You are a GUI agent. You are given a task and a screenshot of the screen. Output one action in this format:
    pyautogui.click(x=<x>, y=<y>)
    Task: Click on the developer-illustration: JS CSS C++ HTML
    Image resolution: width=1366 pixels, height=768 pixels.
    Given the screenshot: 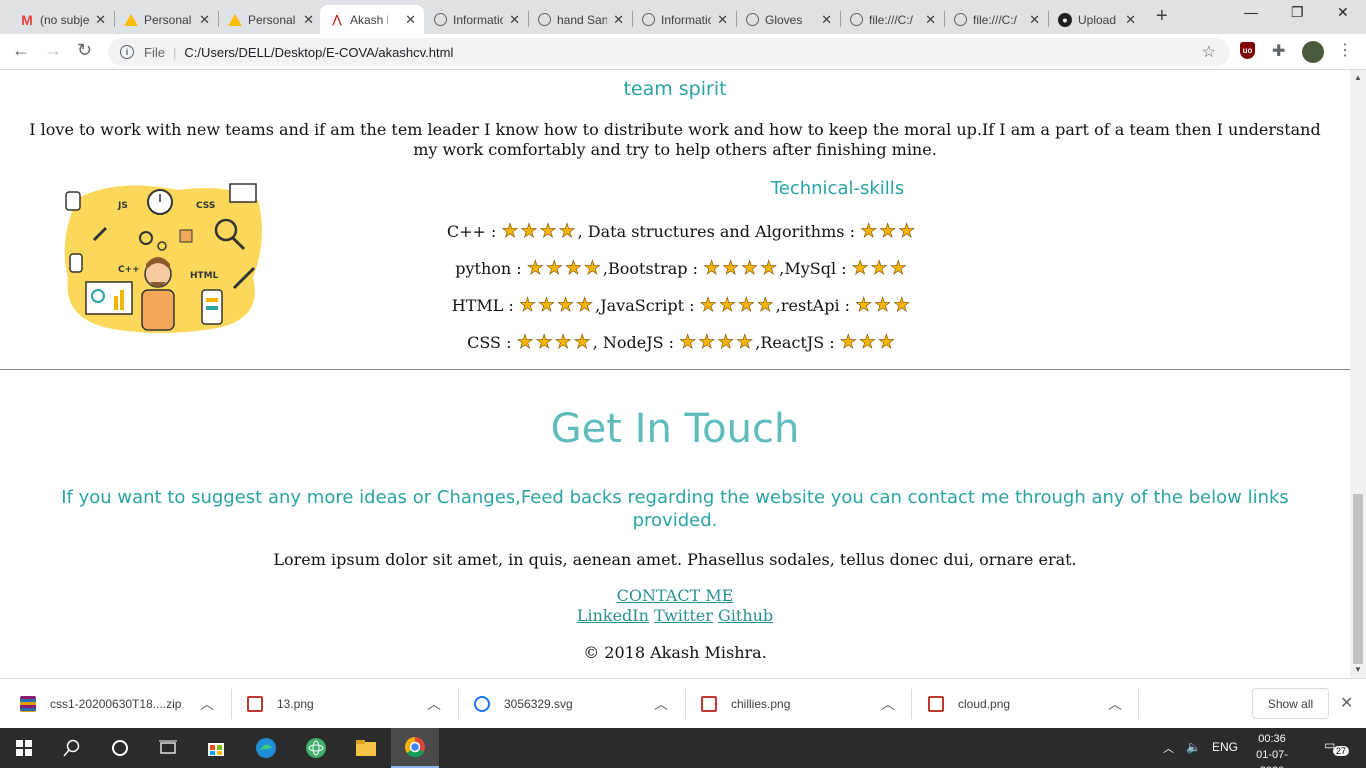 What is the action you would take?
    pyautogui.click(x=163, y=258)
    